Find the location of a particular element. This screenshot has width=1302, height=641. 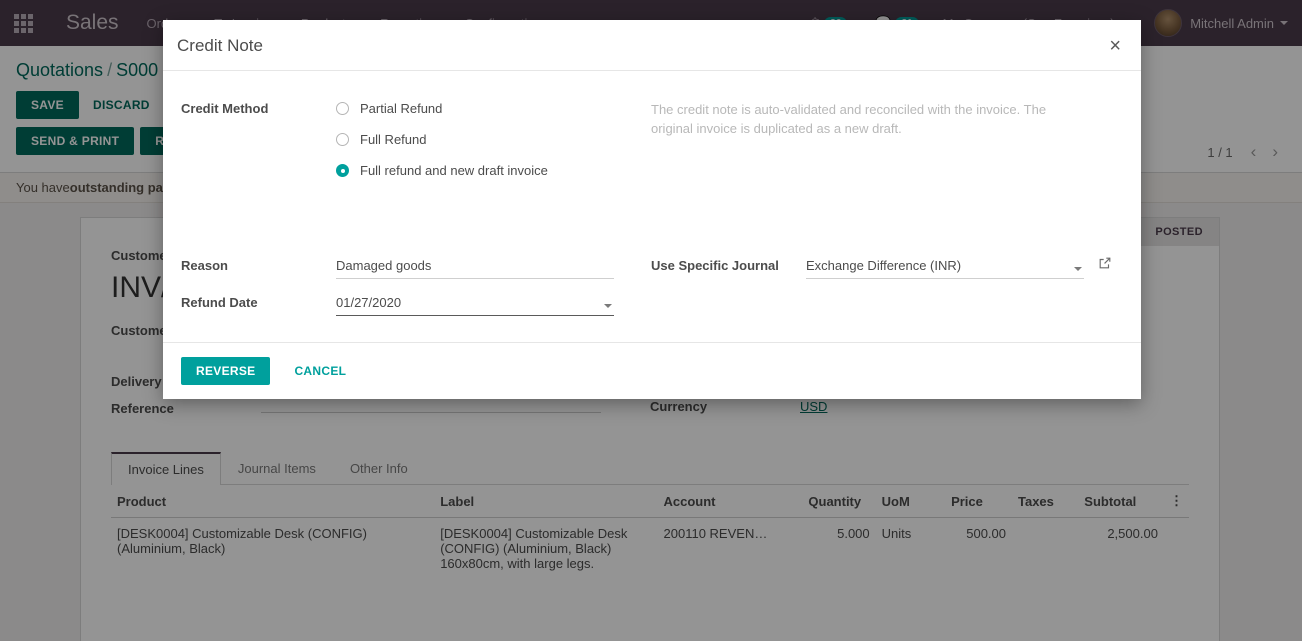

journal-input-wrap is located at coordinates (945, 267).